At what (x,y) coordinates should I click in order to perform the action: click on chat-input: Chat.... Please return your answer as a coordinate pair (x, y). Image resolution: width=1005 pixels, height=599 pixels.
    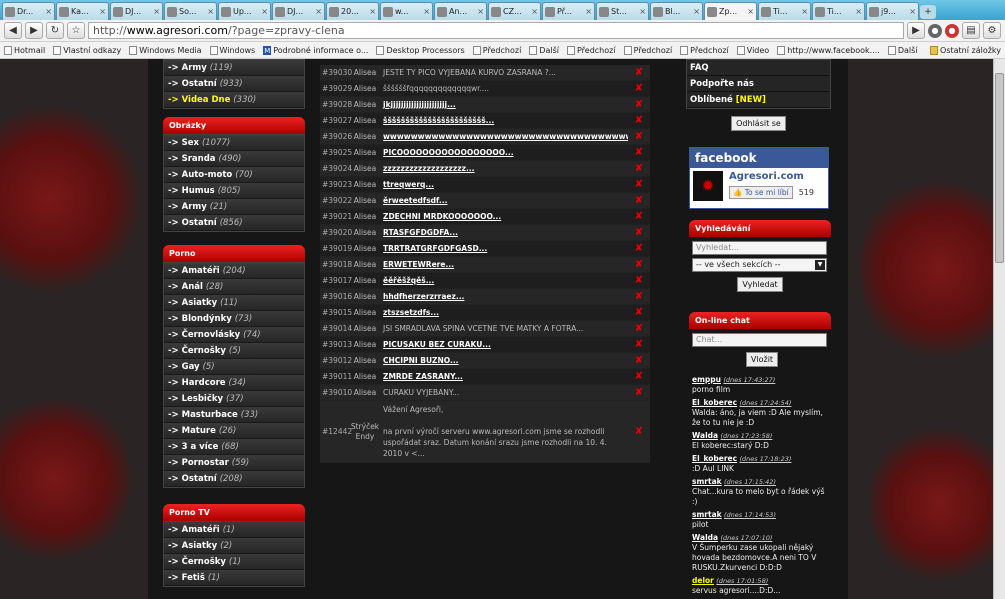
    Looking at the image, I should click on (759, 340).